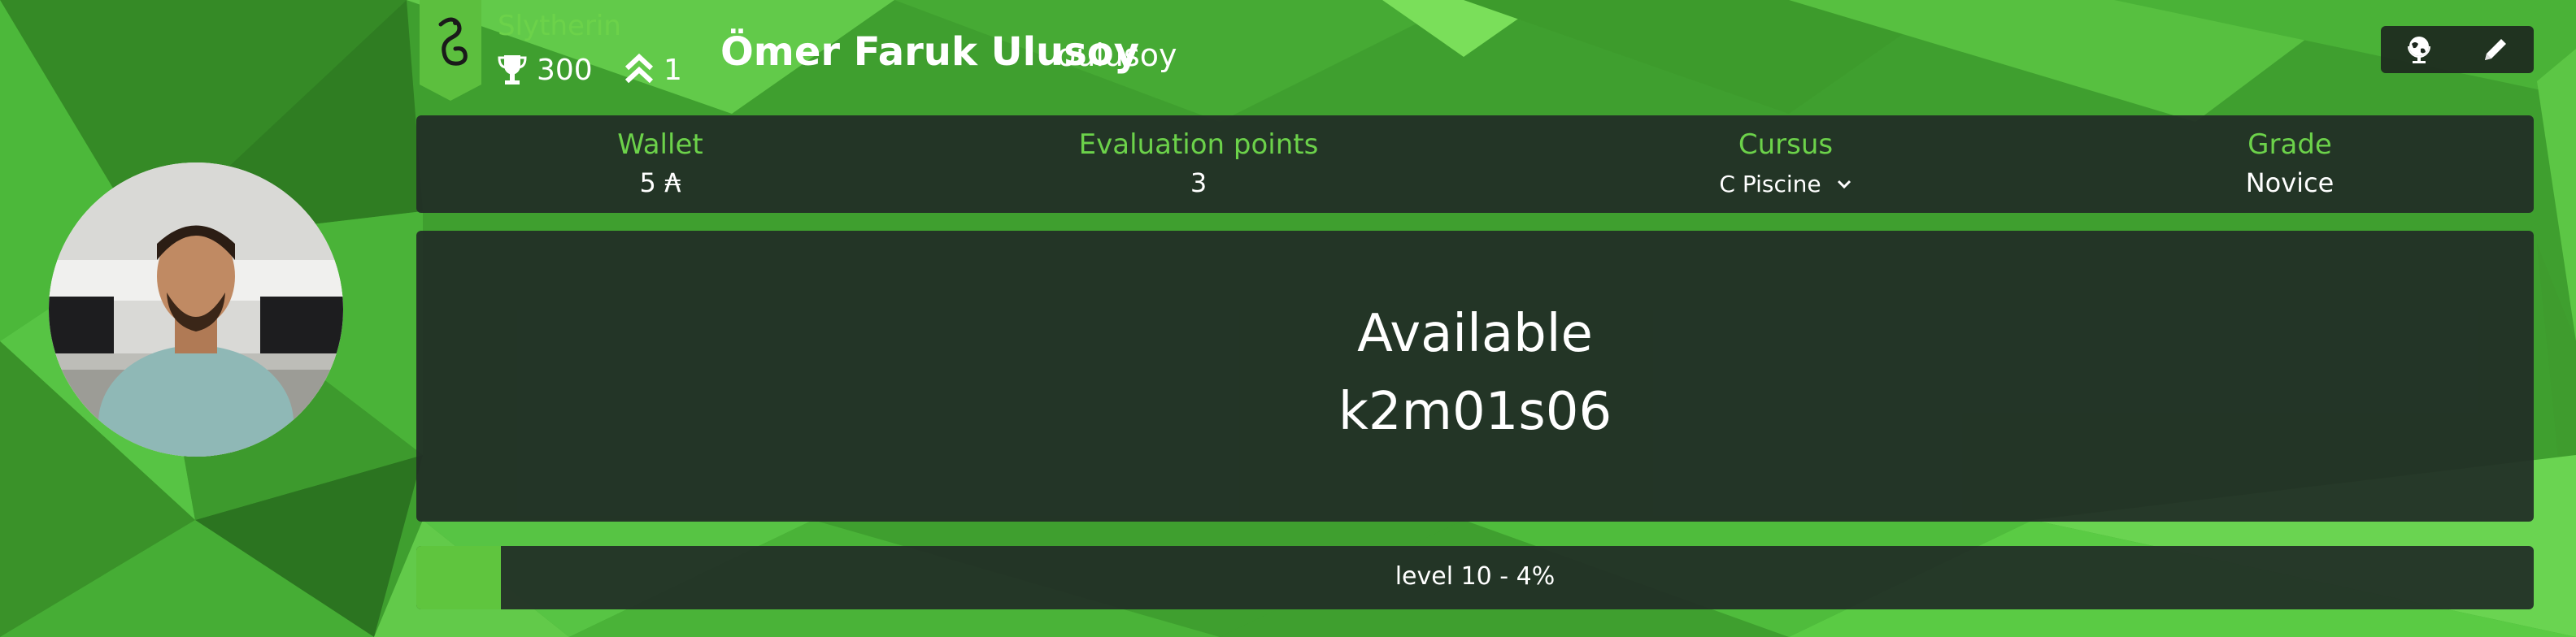 The image size is (2576, 637). I want to click on grade-stat: Grade Novice, so click(2290, 164).